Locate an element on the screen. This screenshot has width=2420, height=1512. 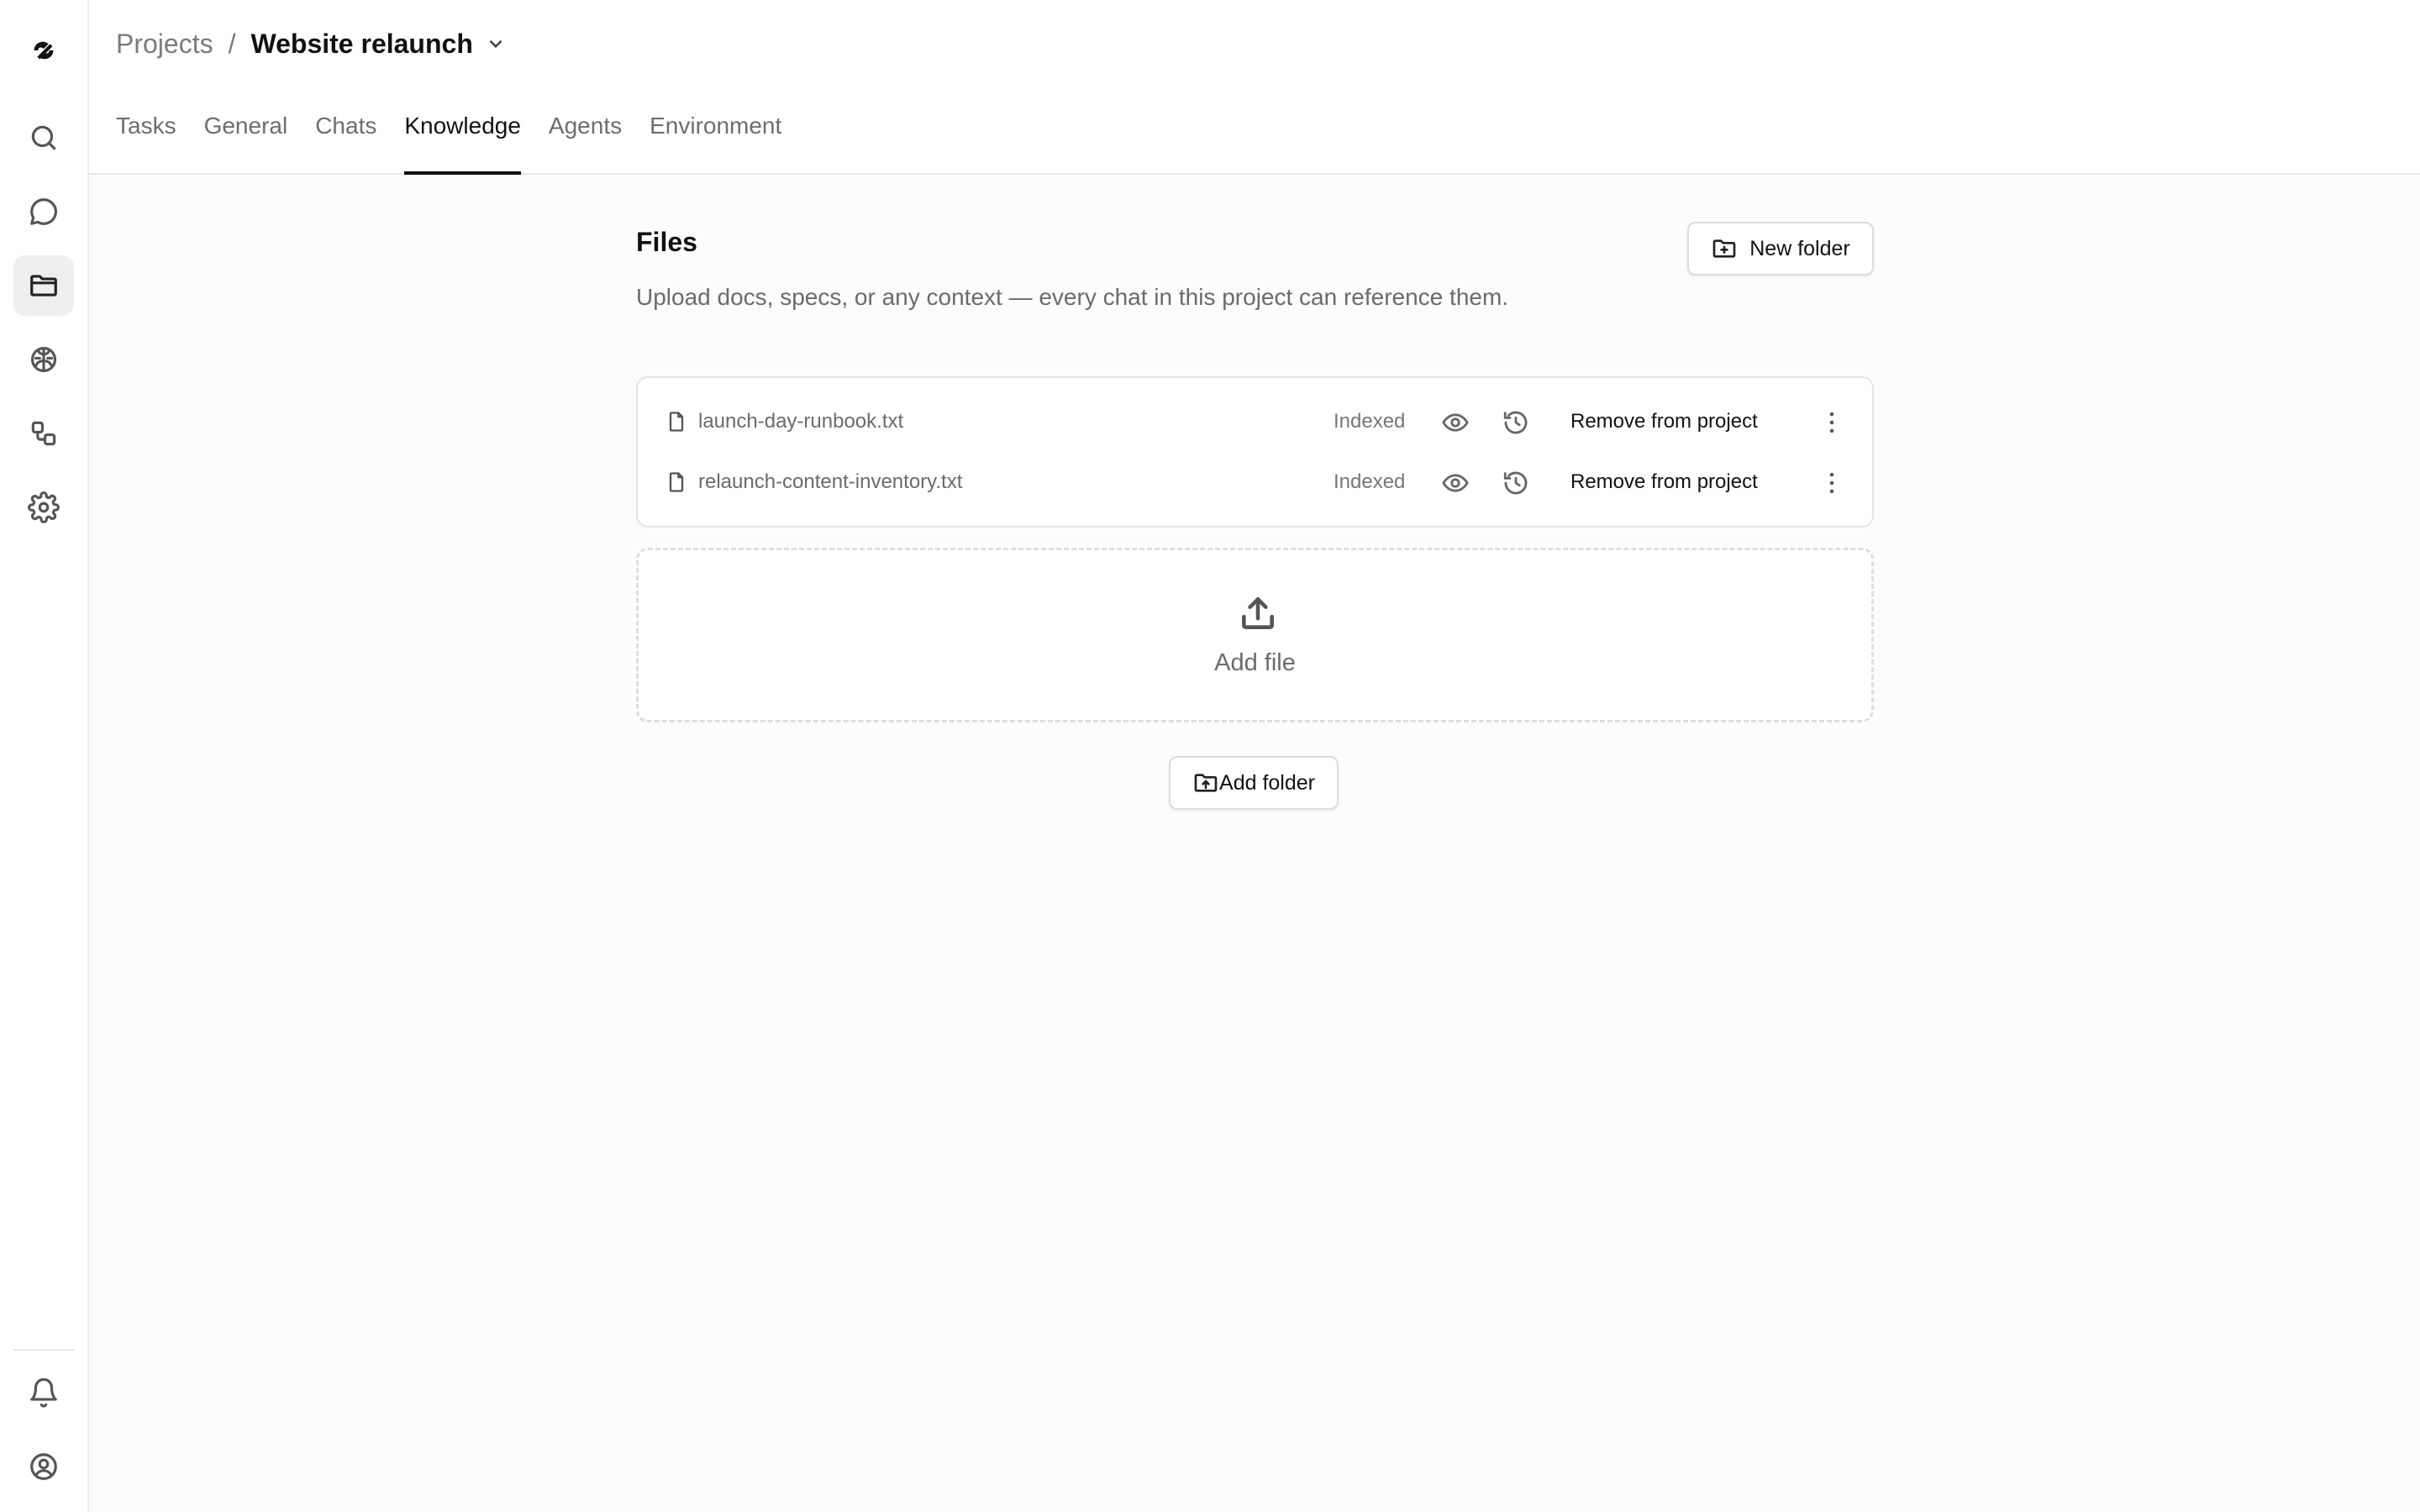
brain-icon is located at coordinates (43, 359).